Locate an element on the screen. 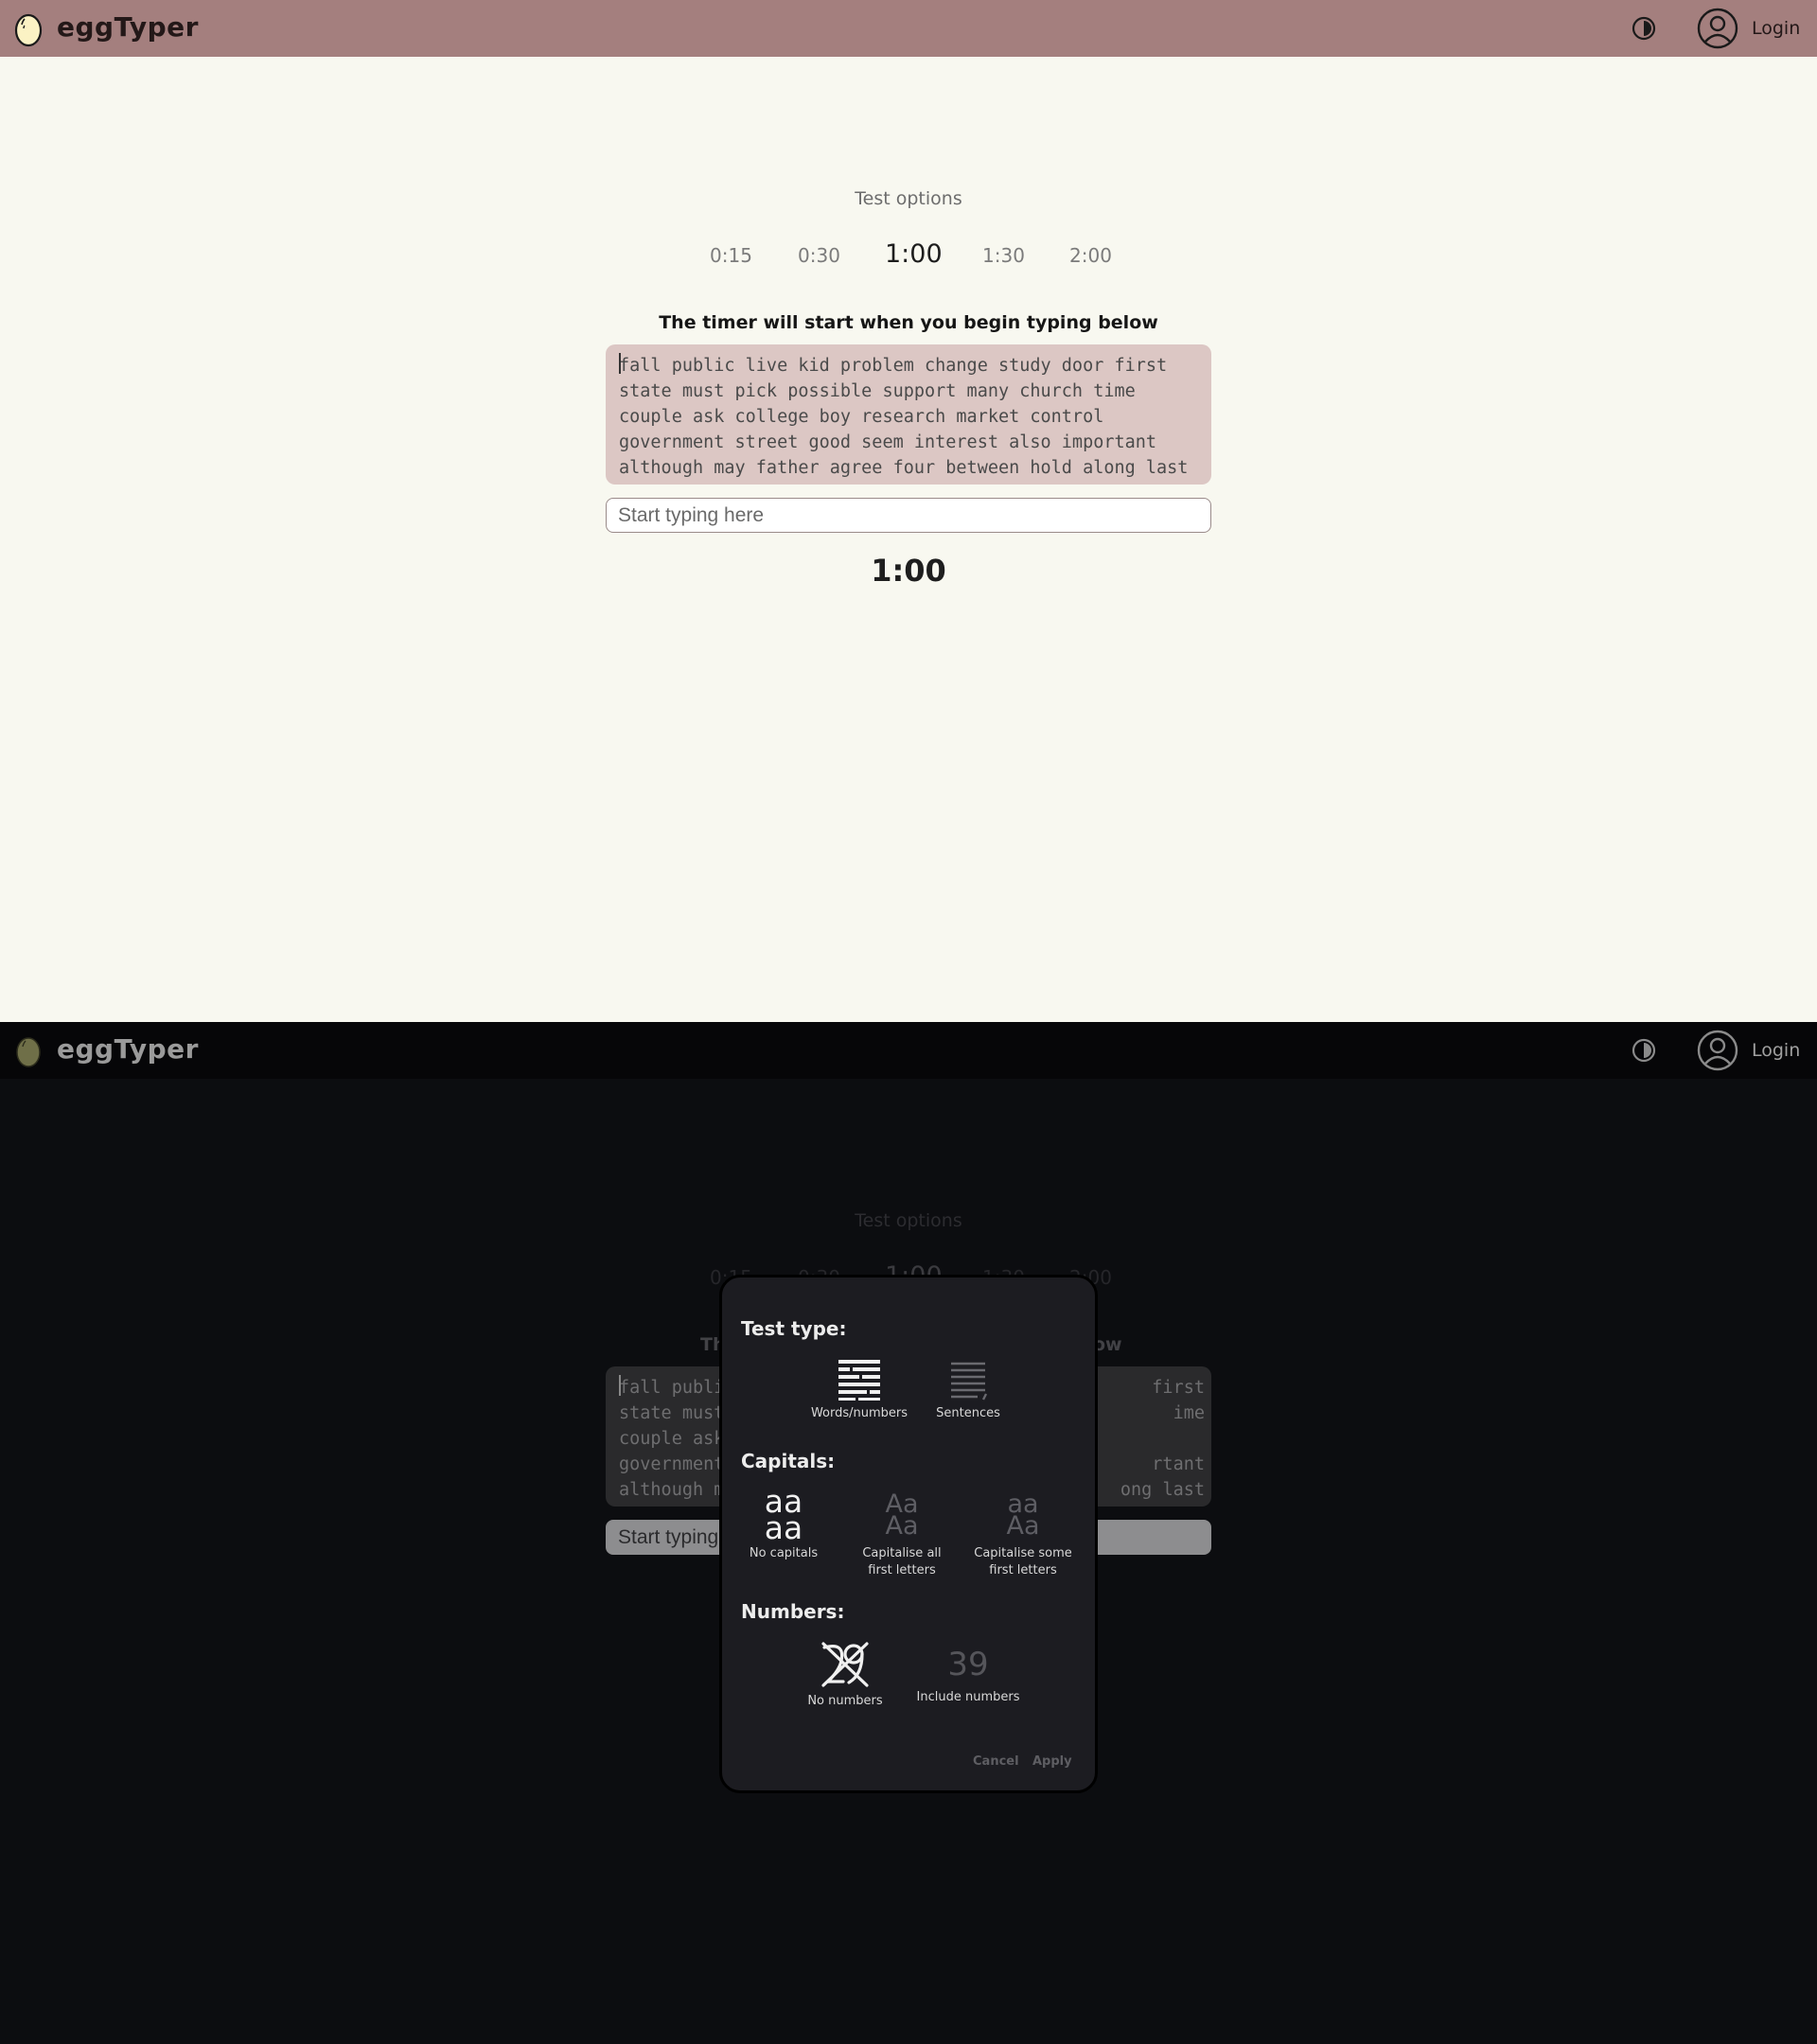  capitals-title: Capitals: is located at coordinates (788, 1461).